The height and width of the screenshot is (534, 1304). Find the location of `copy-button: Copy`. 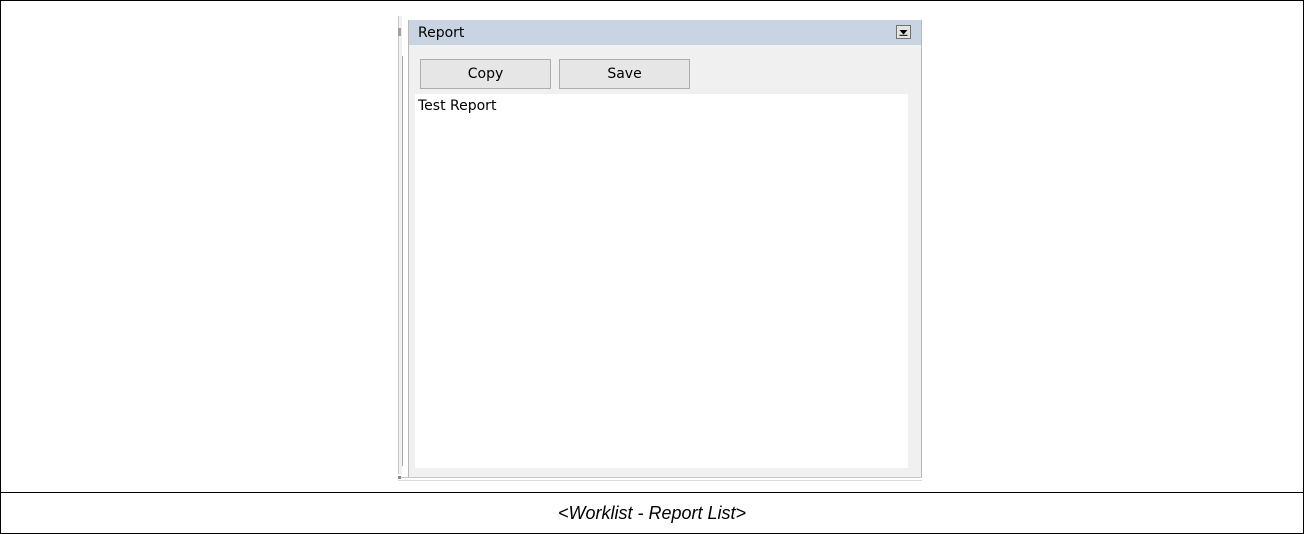

copy-button: Copy is located at coordinates (485, 74).